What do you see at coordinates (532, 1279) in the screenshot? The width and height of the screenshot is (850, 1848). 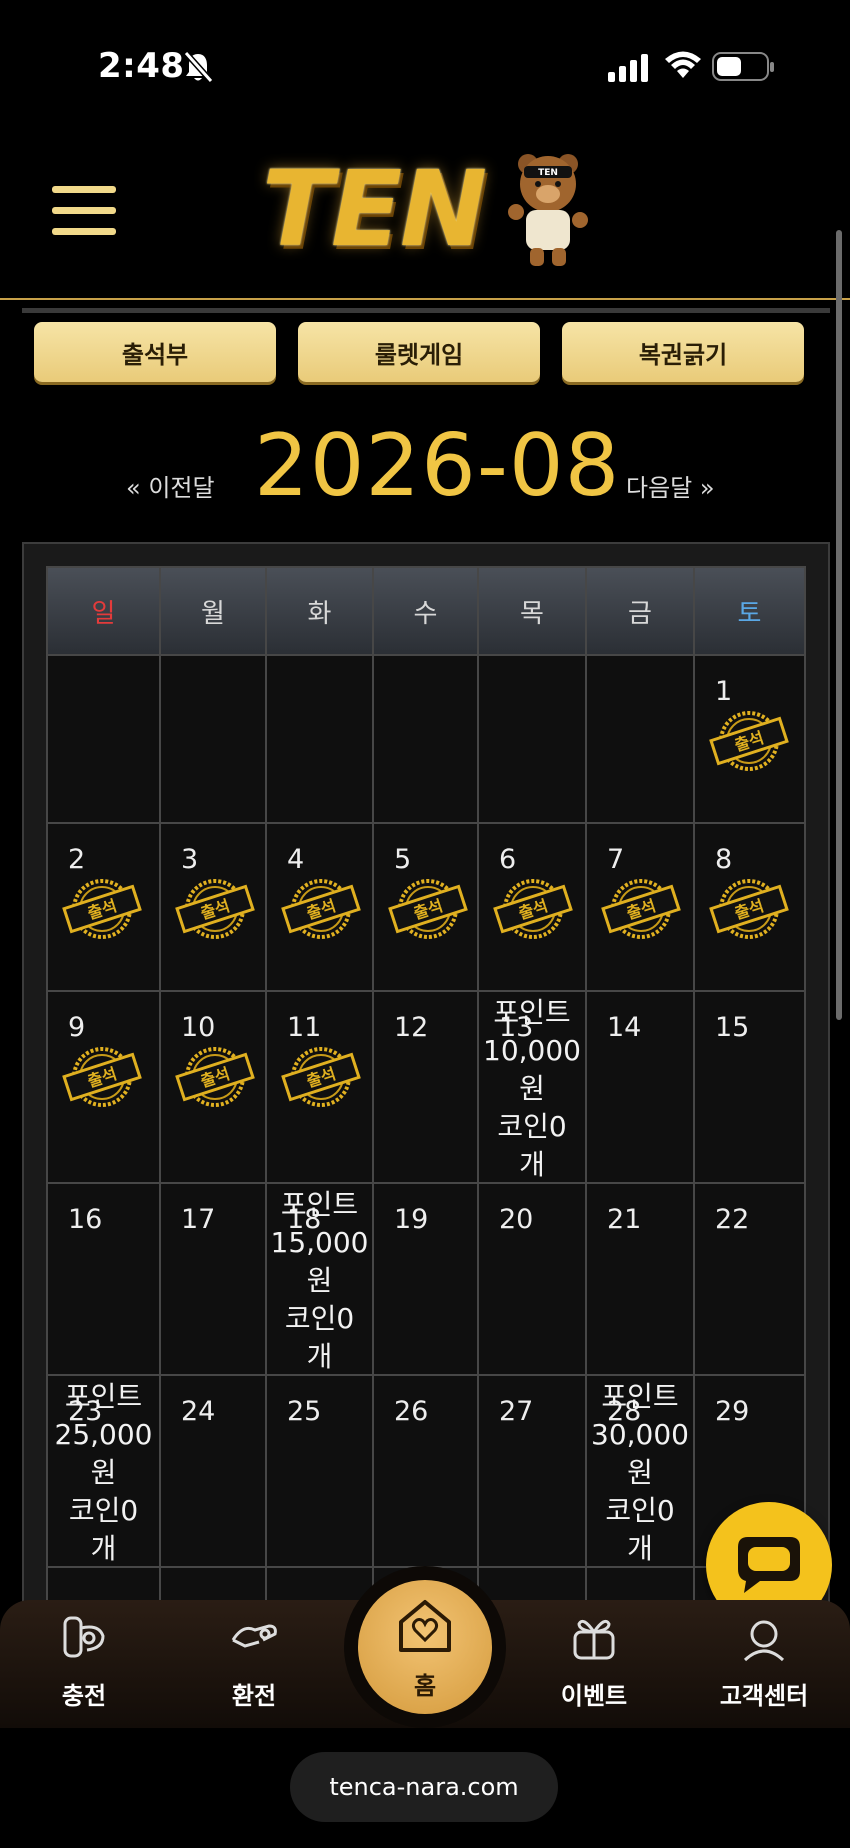 I see `calendar-day: 20` at bounding box center [532, 1279].